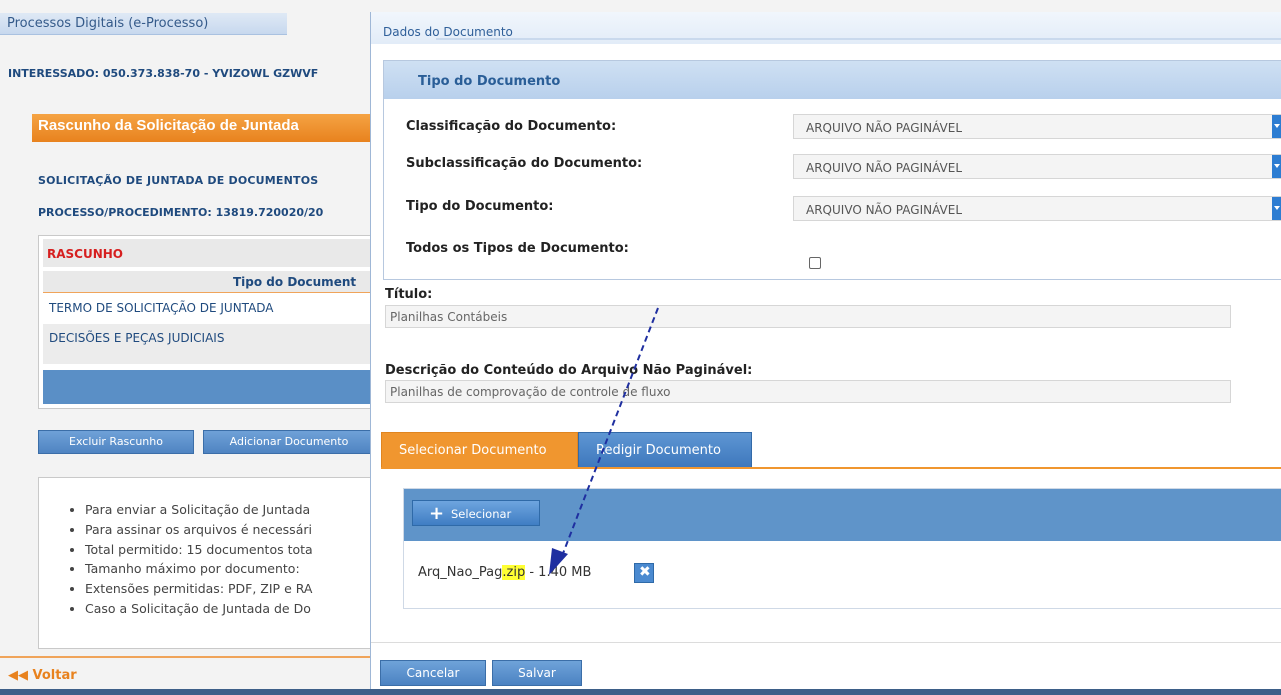 The width and height of the screenshot is (1281, 695). I want to click on select-file-button: + Selecionar, so click(476, 513).